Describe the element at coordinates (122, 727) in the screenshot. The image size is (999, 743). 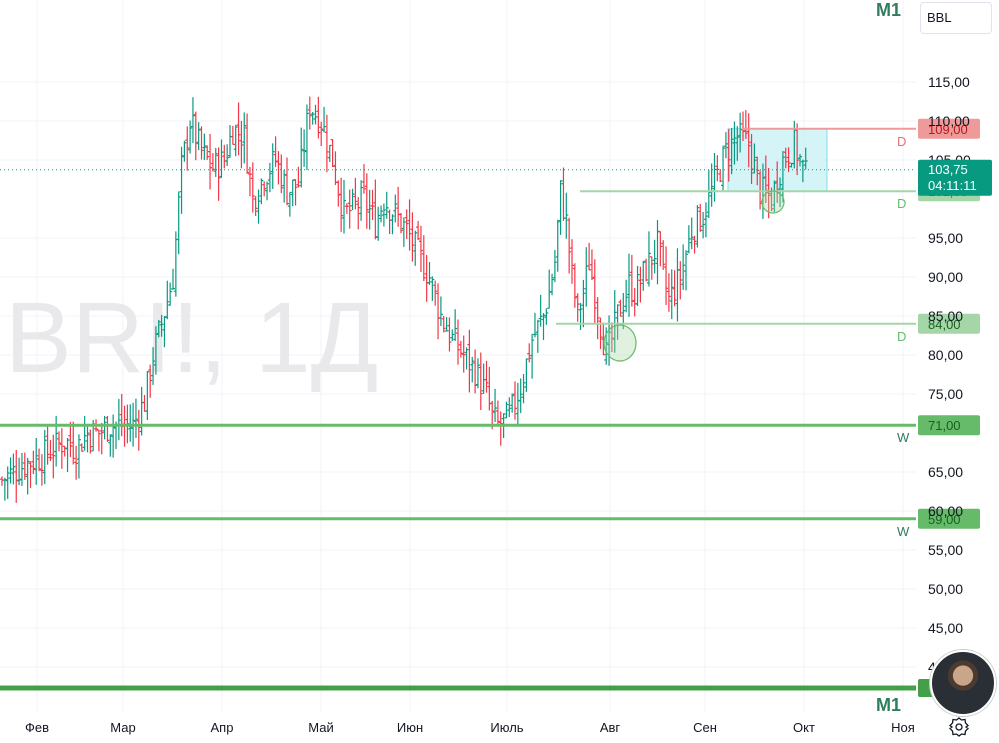
I see `month-label: Мар` at that location.